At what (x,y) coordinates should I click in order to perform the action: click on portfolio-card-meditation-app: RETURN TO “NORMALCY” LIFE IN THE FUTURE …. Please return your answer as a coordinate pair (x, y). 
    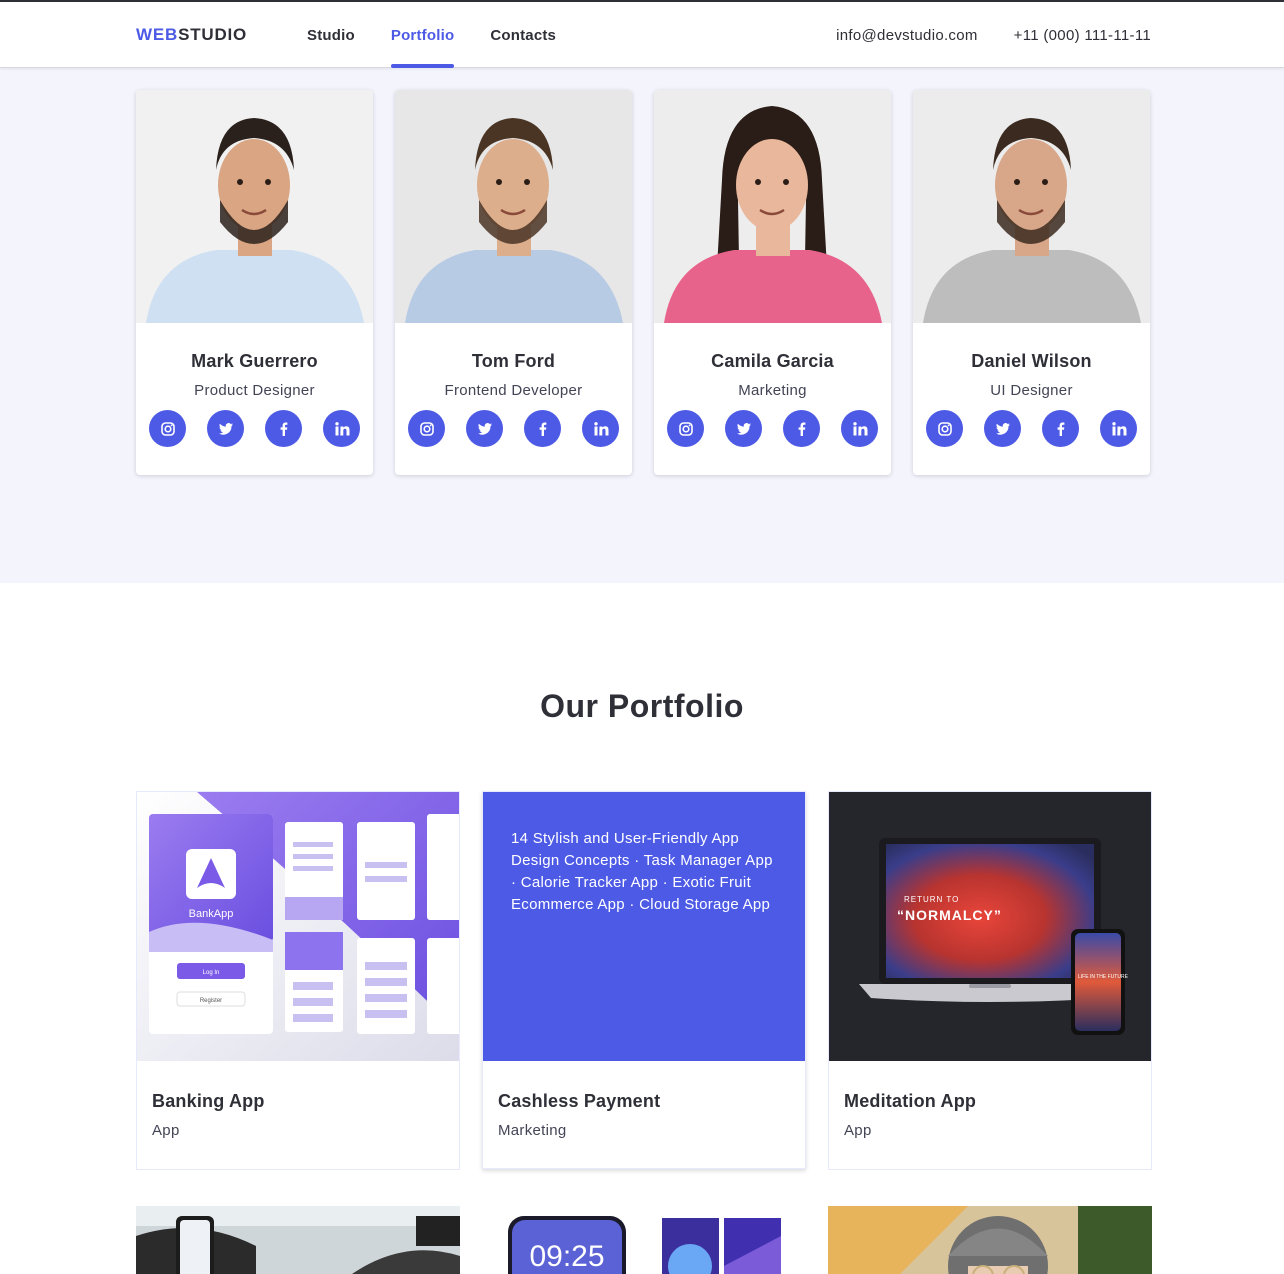
    Looking at the image, I should click on (990, 980).